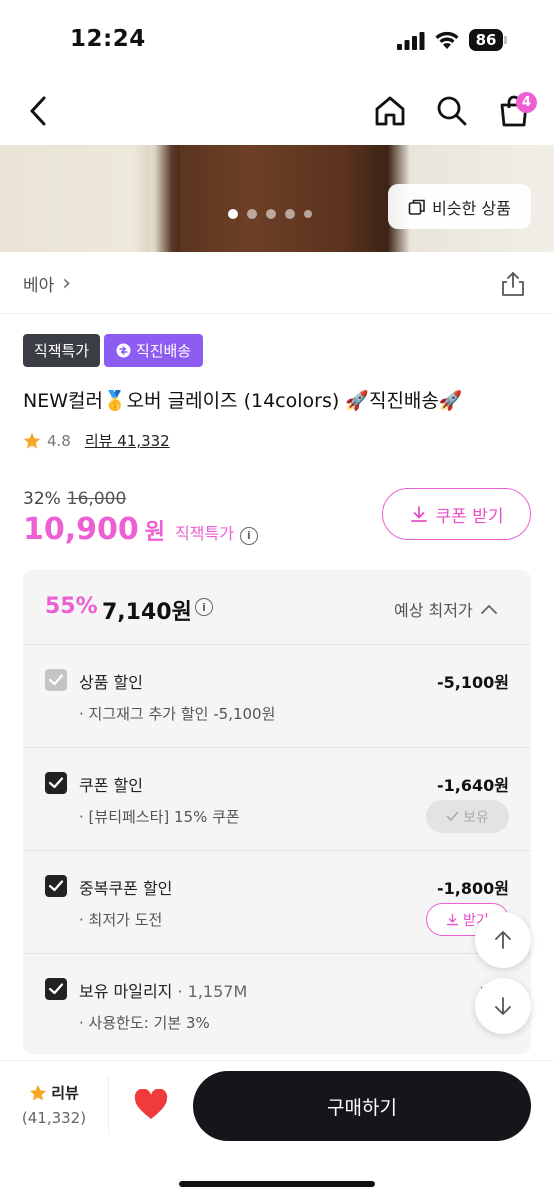 This screenshot has width=554, height=1200. Describe the element at coordinates (452, 816) in the screenshot. I see `check-icon` at that location.